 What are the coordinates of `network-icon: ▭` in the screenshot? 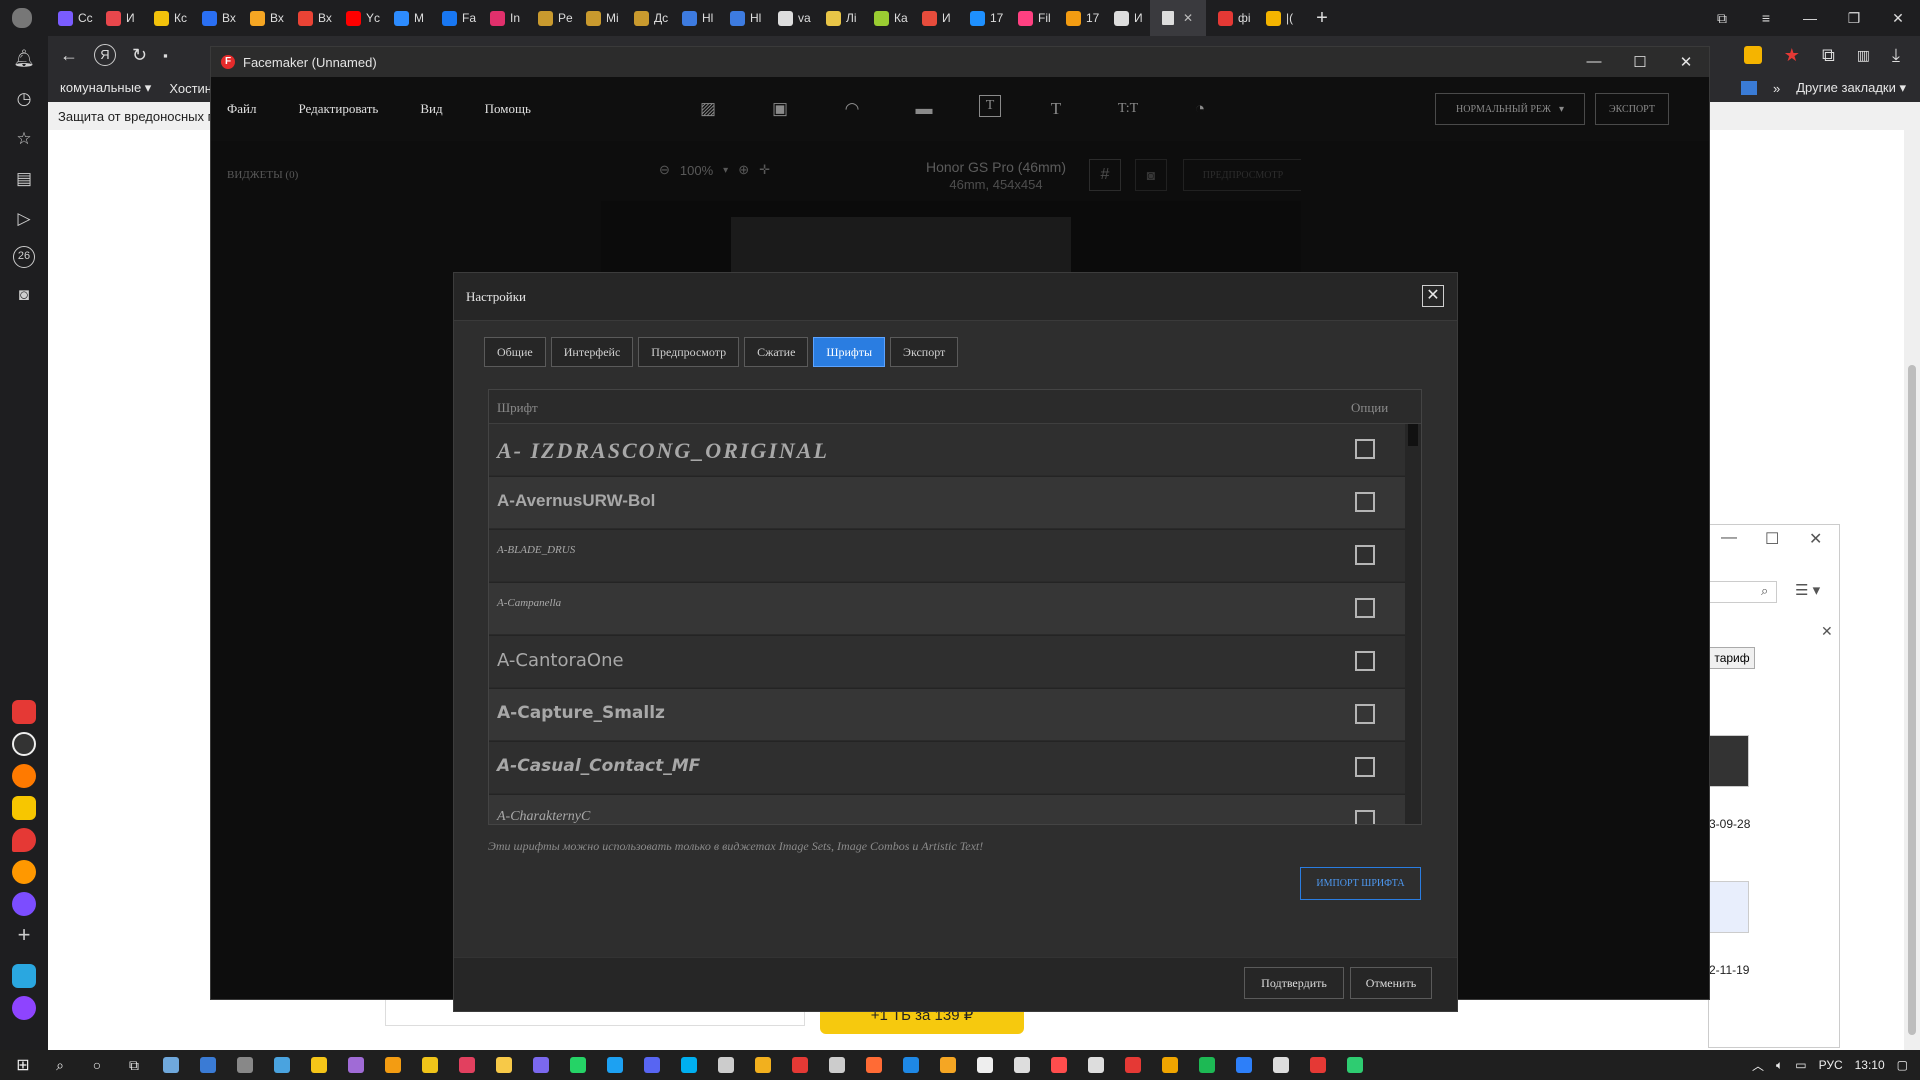 It's located at (1800, 1065).